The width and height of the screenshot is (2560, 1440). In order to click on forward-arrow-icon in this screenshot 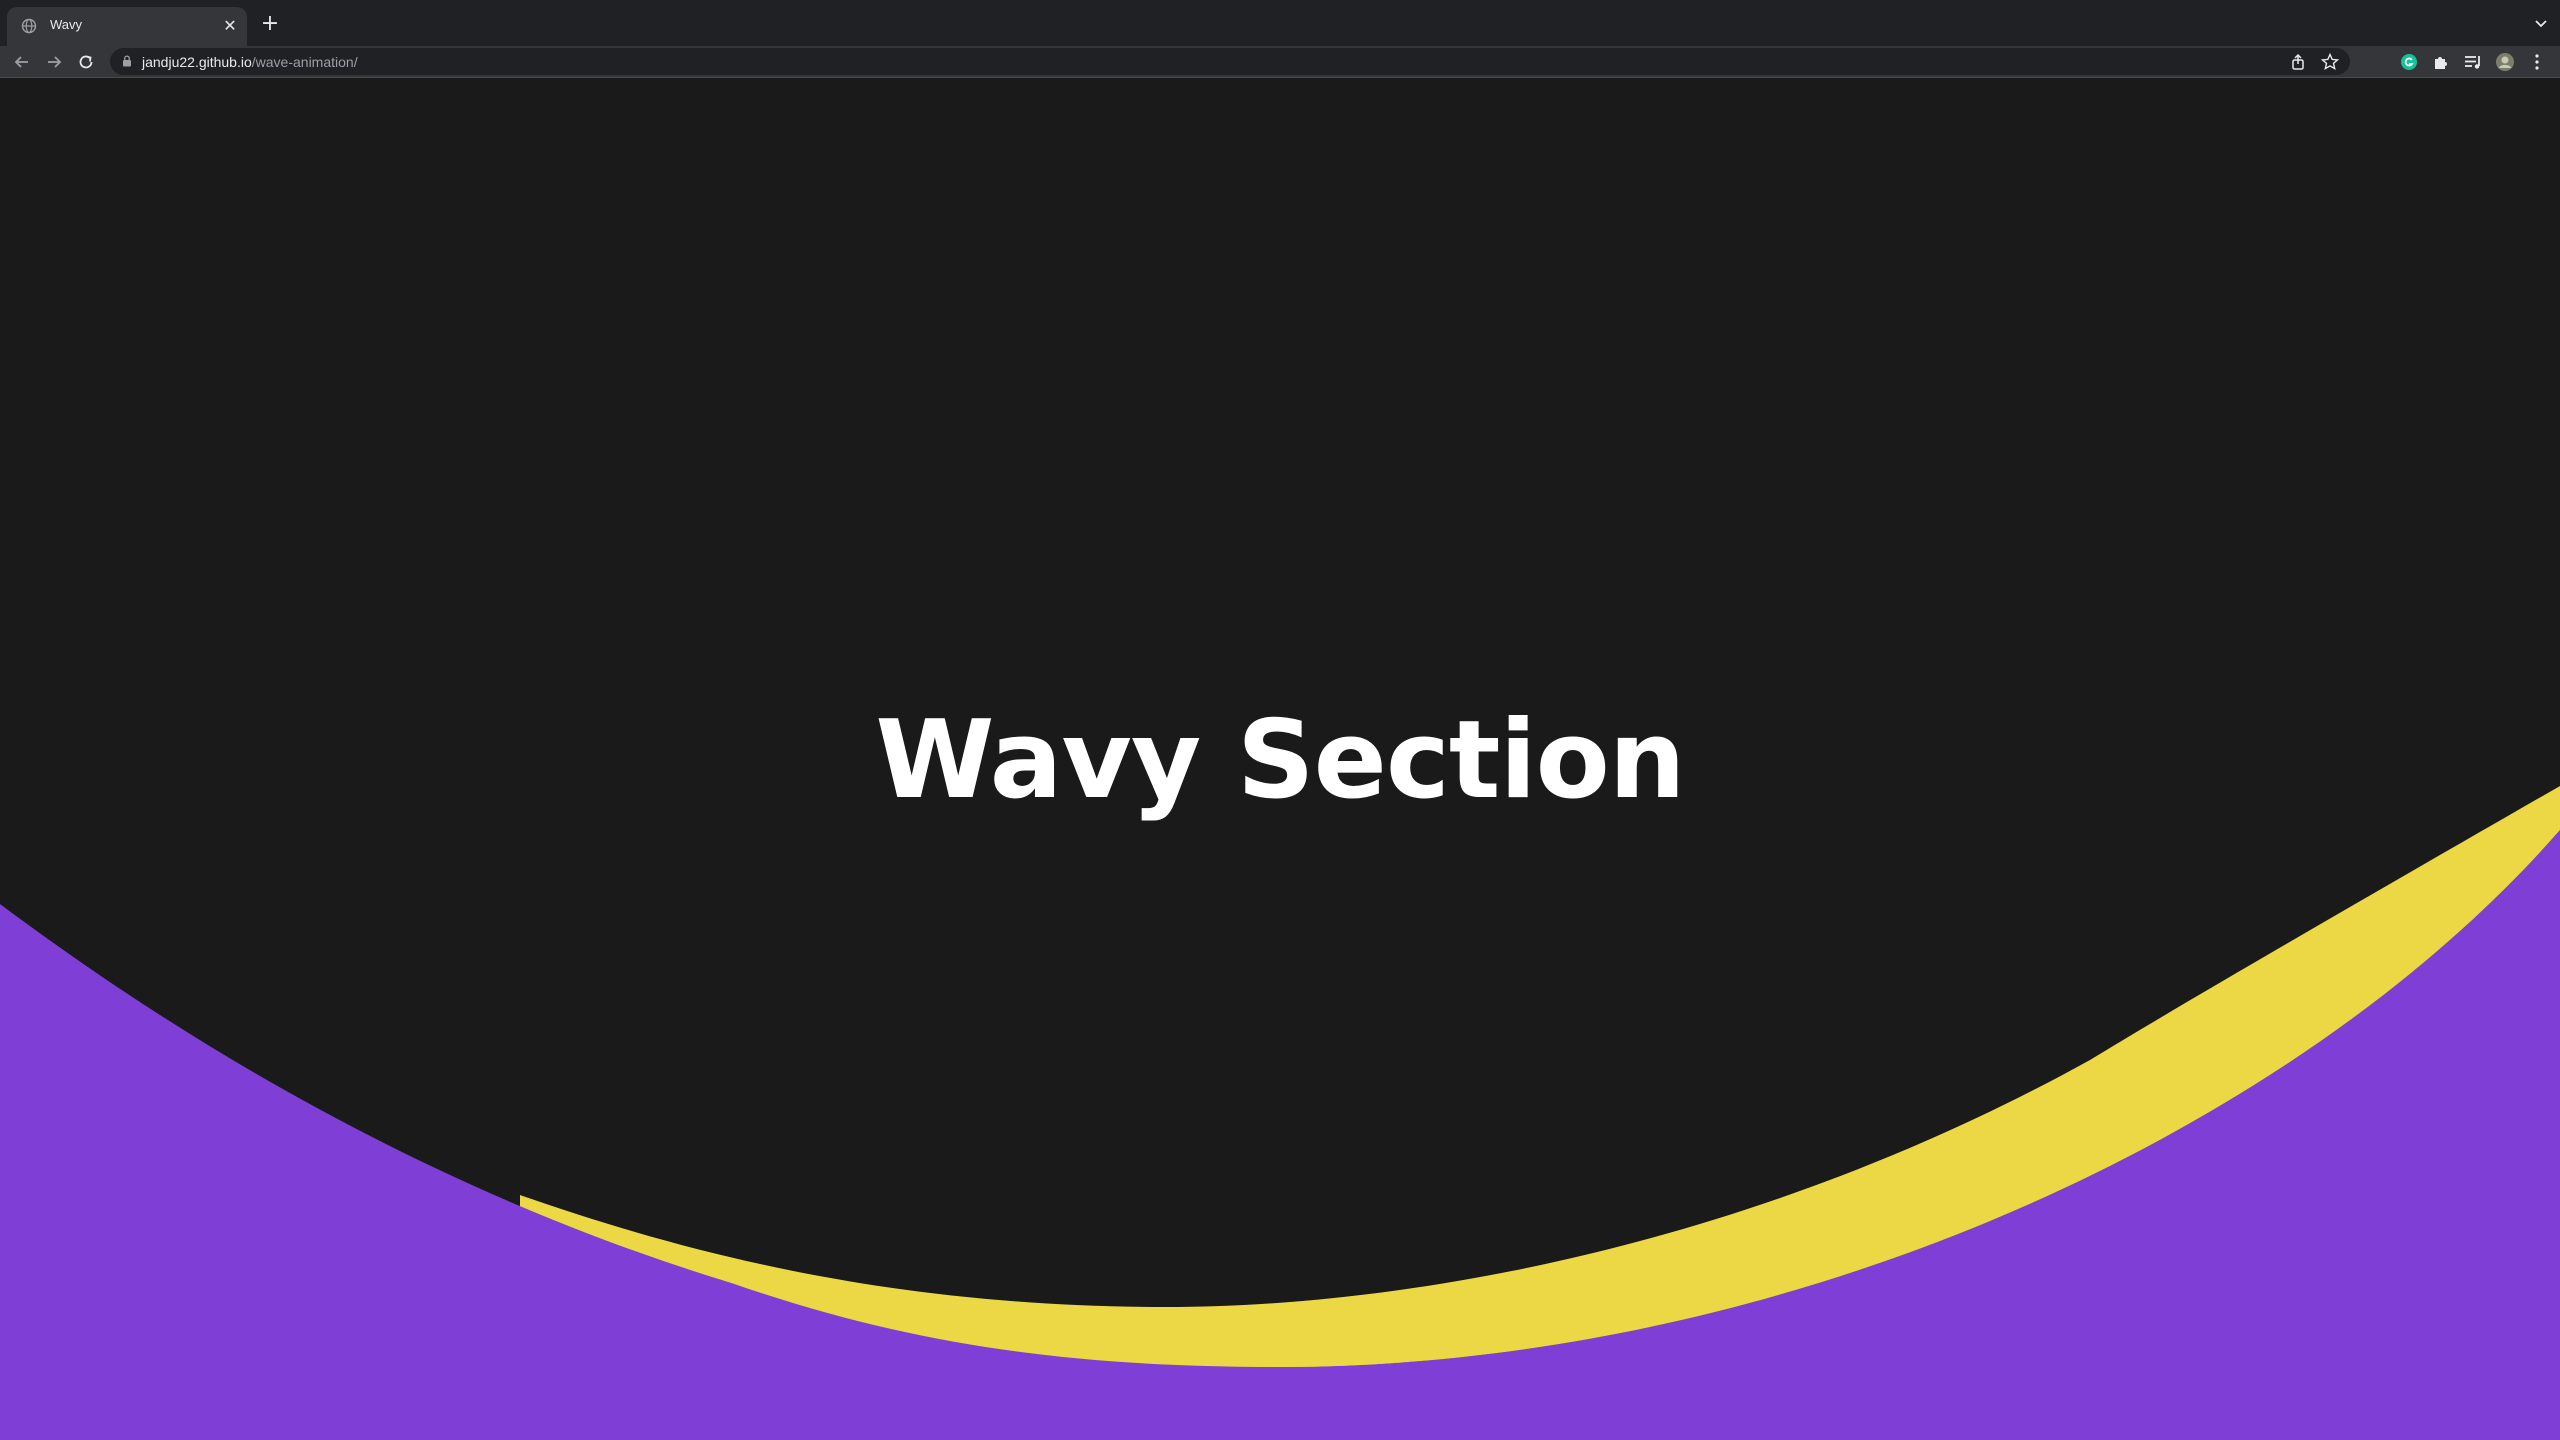, I will do `click(54, 62)`.